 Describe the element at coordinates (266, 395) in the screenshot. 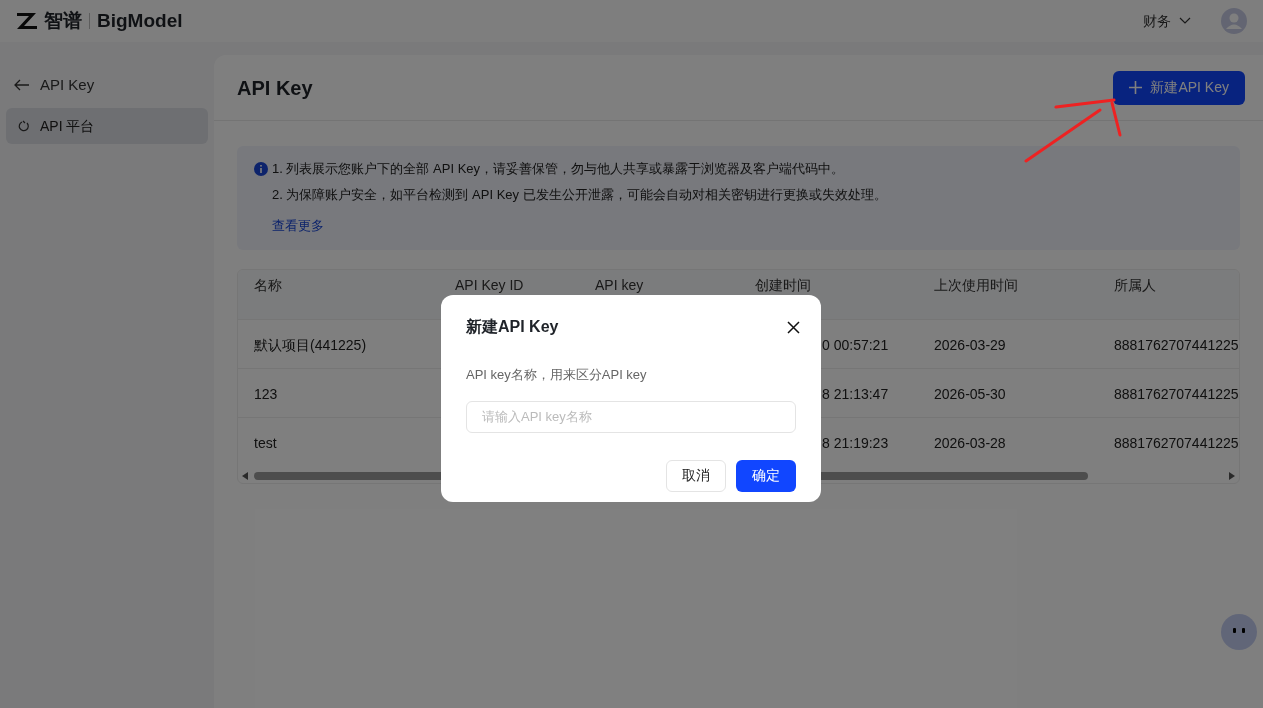

I see `table-cell-text: 123` at that location.